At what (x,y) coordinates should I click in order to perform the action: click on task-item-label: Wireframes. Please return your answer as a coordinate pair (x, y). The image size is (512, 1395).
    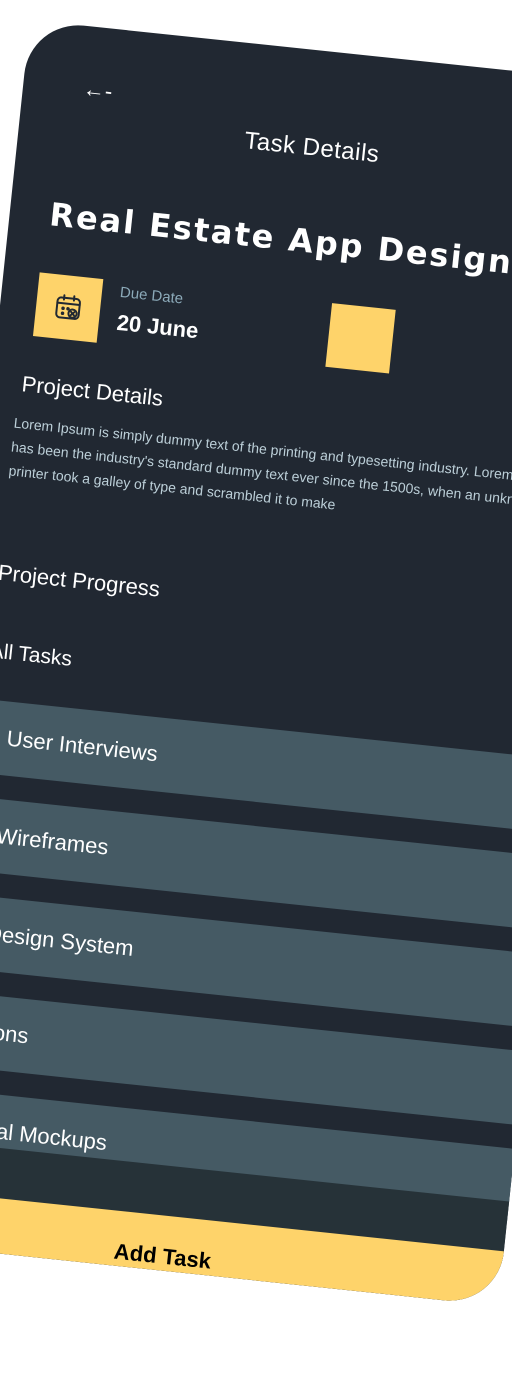
    Looking at the image, I should click on (55, 841).